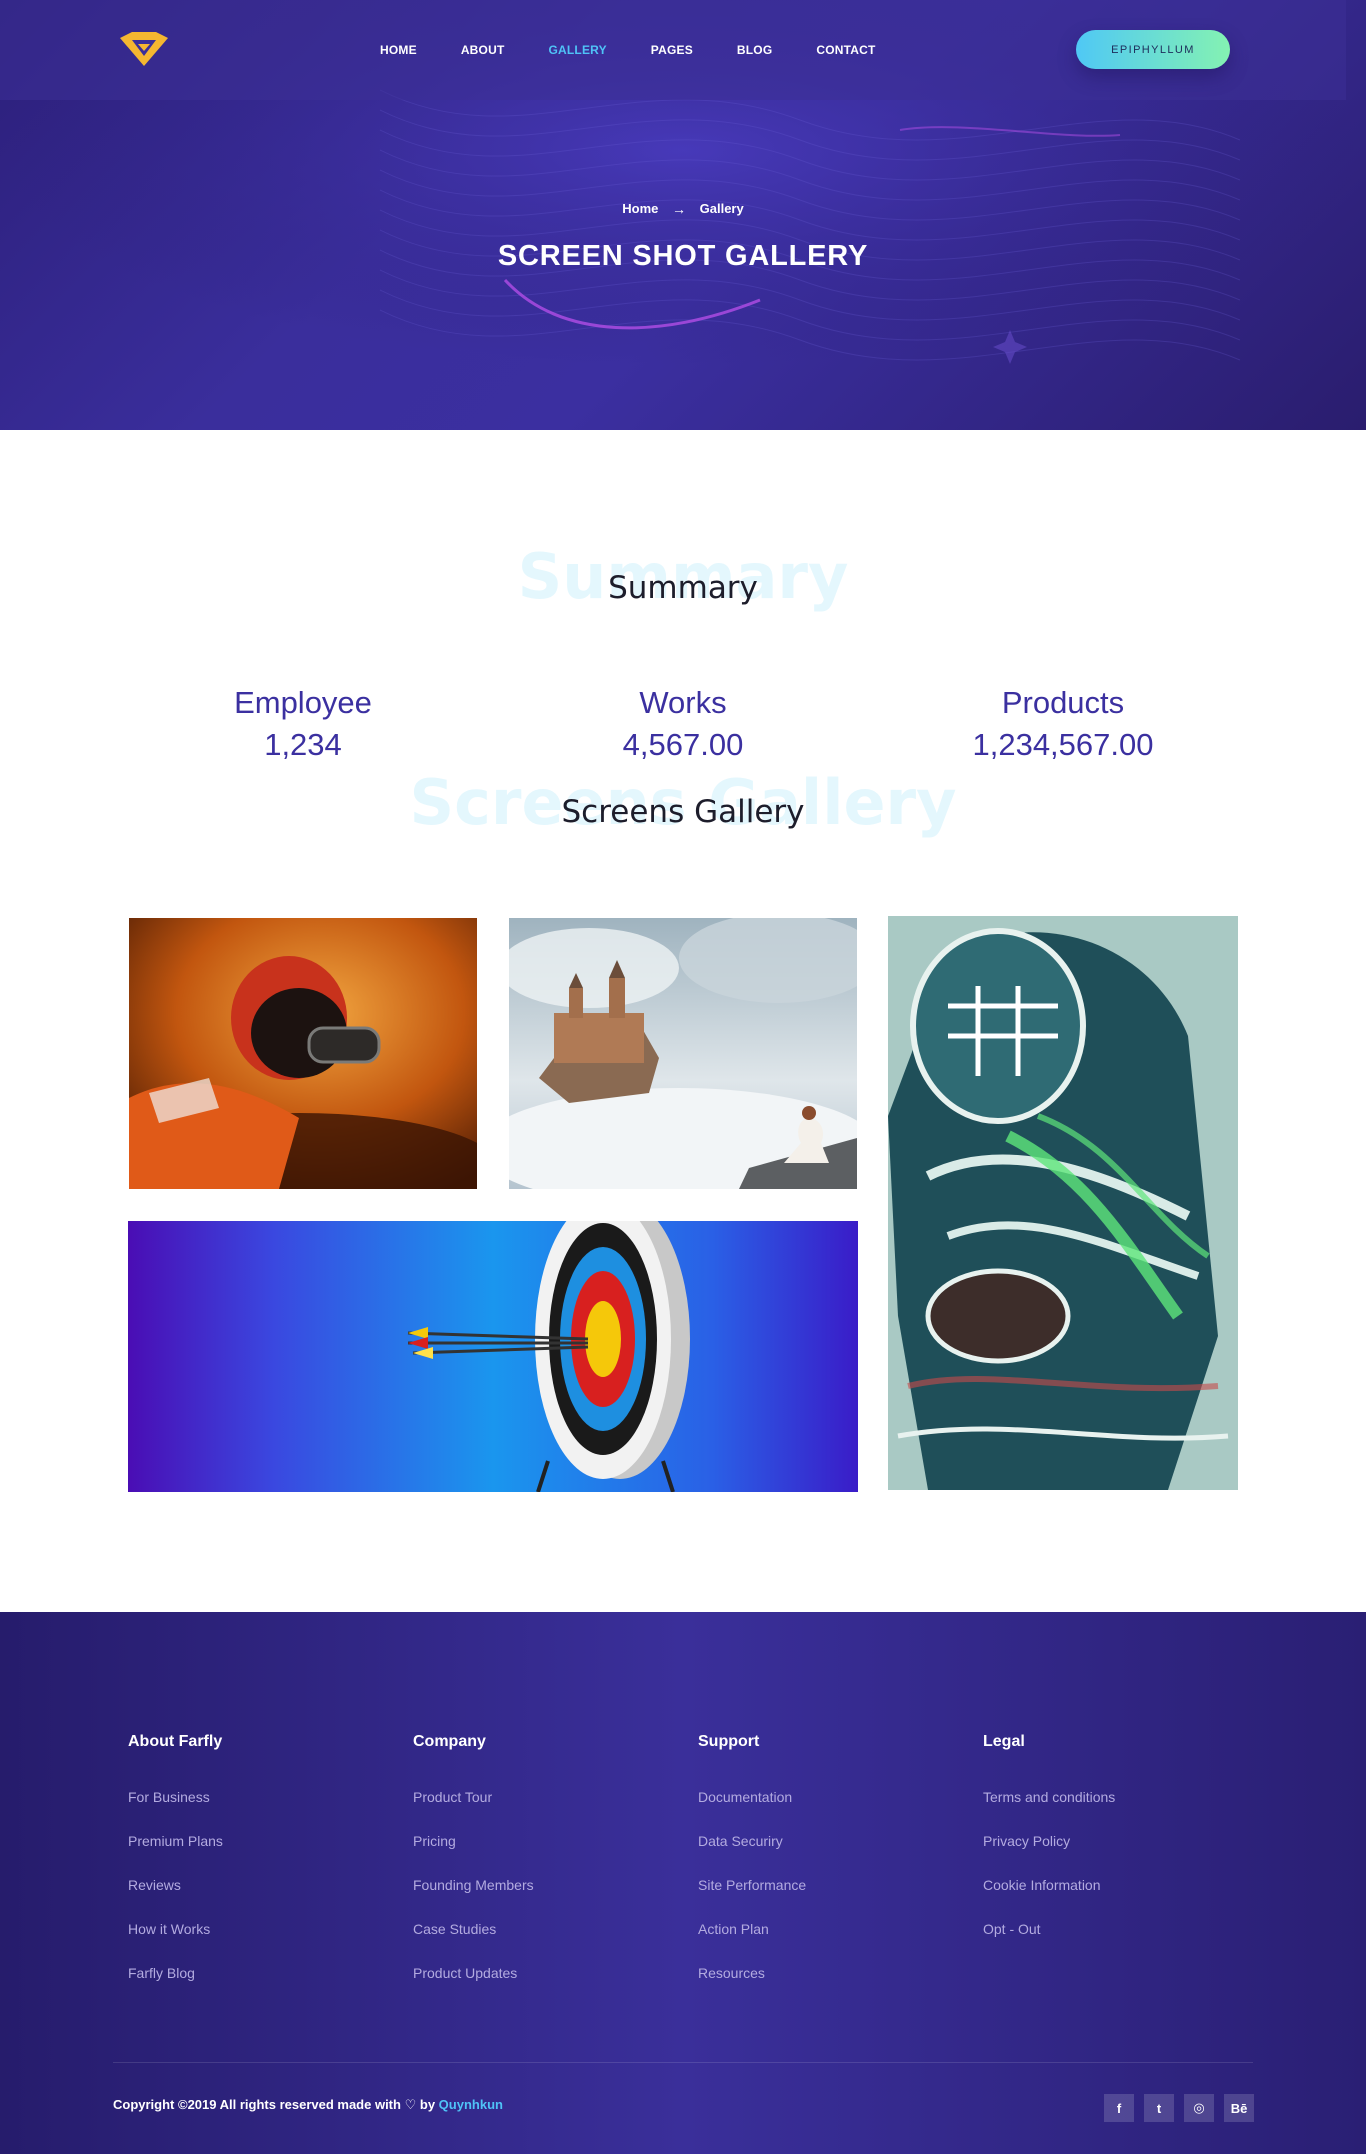  I want to click on author-link: Quynhkun, so click(471, 2104).